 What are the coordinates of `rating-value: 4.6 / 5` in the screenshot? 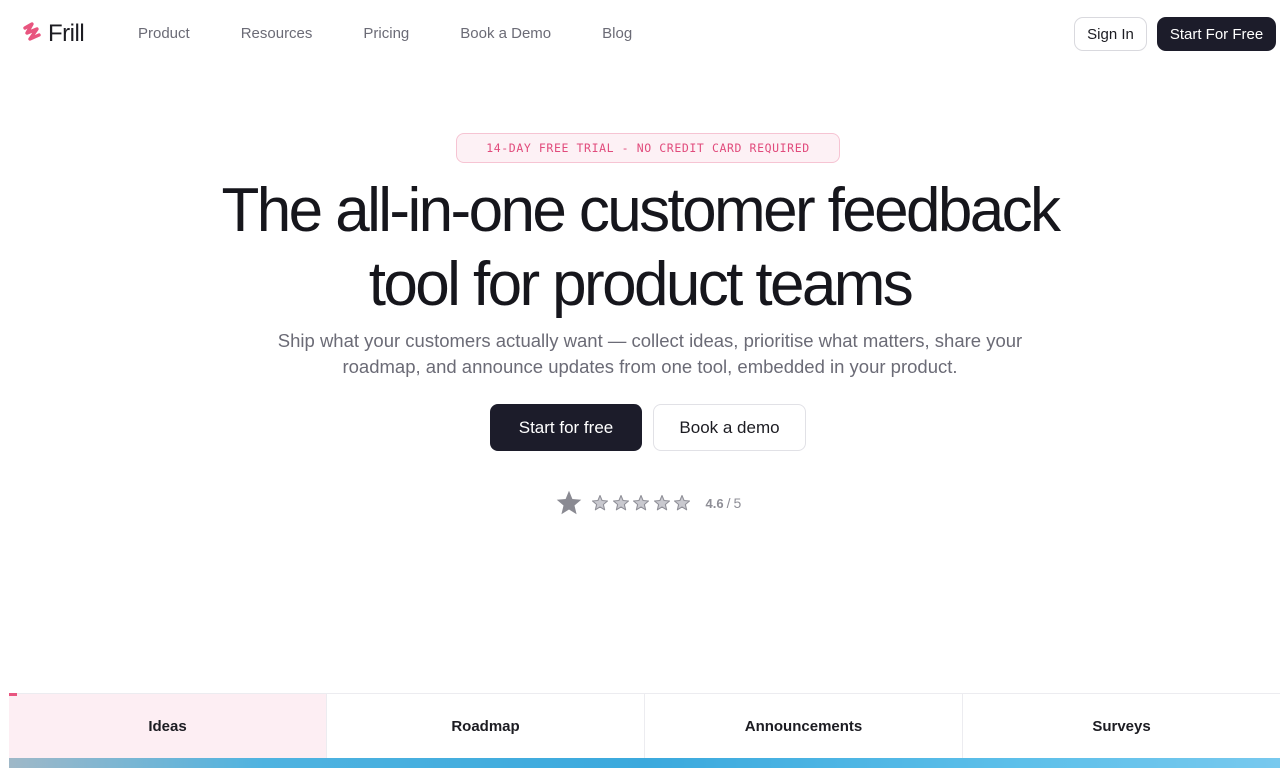 It's located at (724, 503).